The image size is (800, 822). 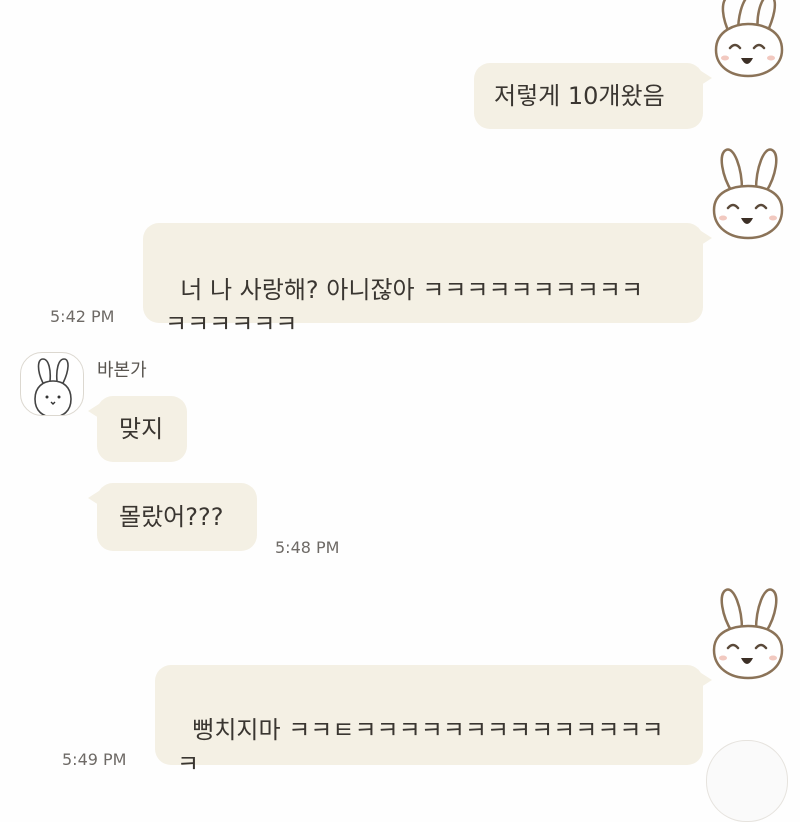 What do you see at coordinates (141, 429) in the screenshot?
I see `message-text: 맞지` at bounding box center [141, 429].